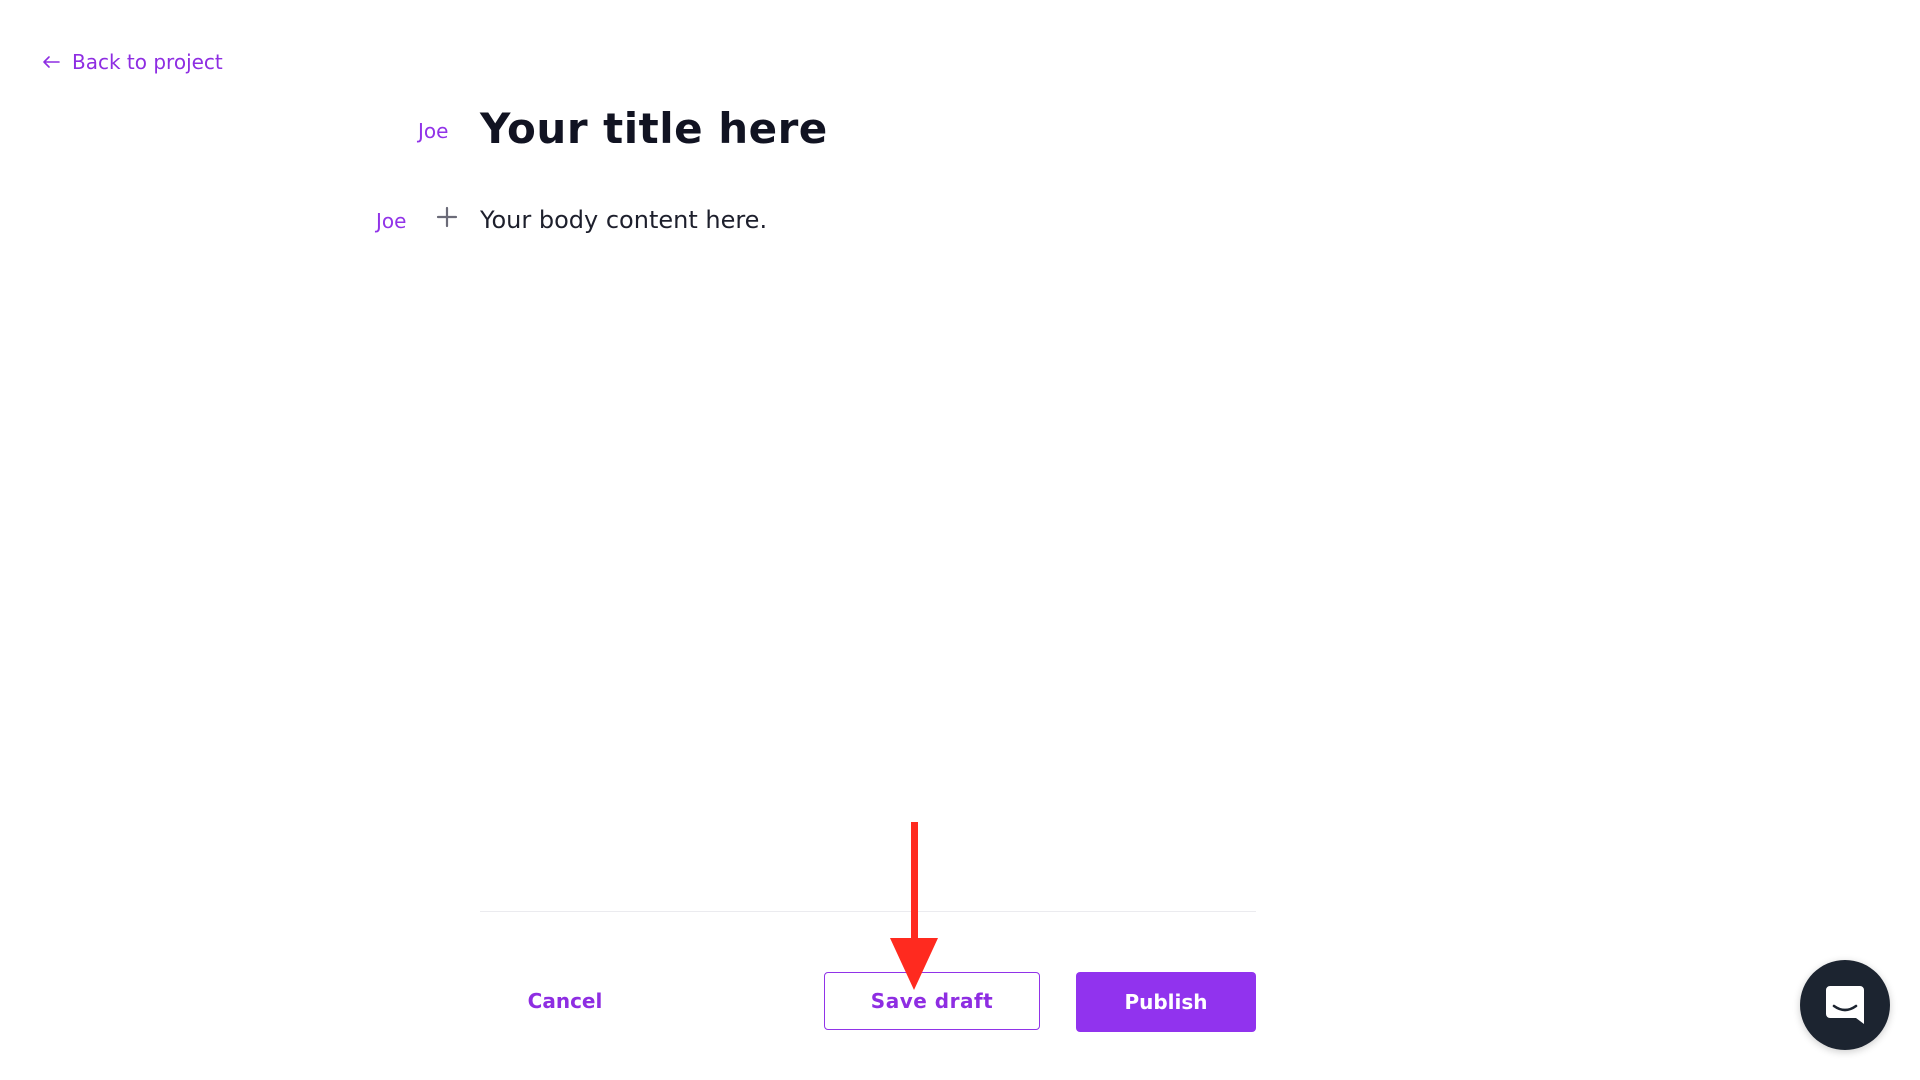  Describe the element at coordinates (623, 220) in the screenshot. I see `document-body: Your body content here.` at that location.